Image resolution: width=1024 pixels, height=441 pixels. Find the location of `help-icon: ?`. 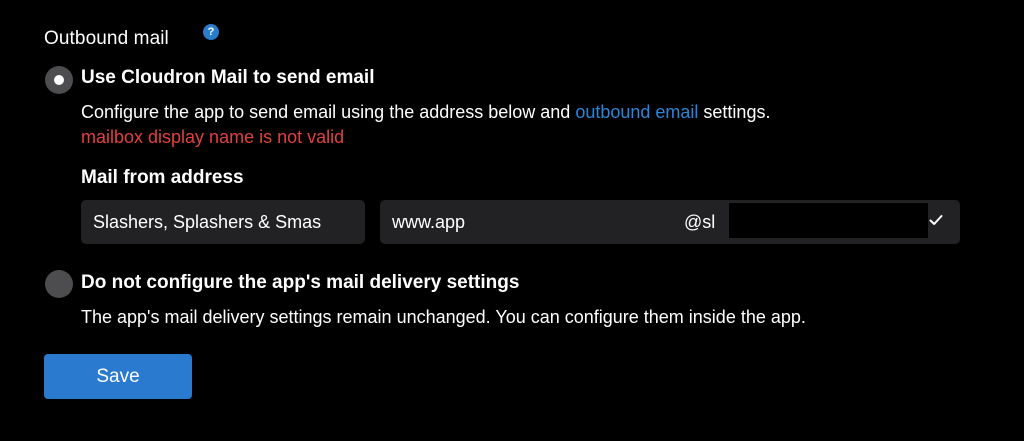

help-icon: ? is located at coordinates (211, 32).